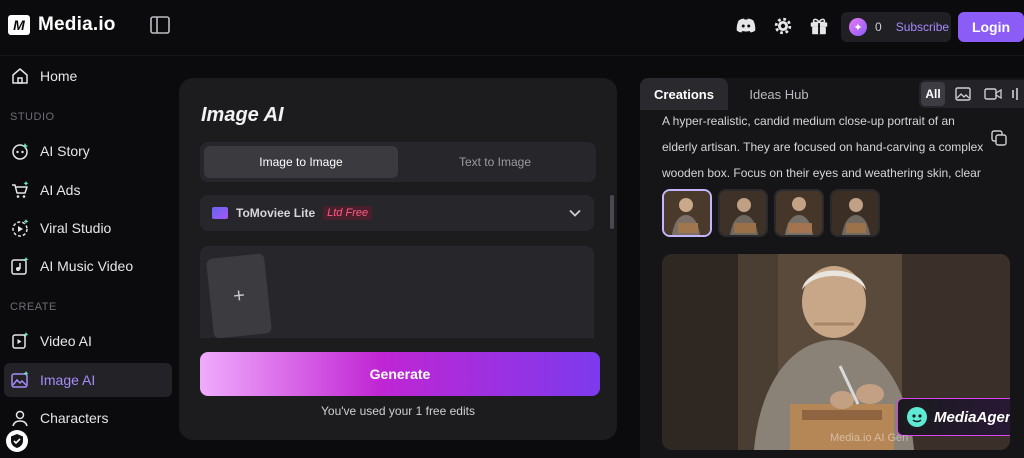 Image resolution: width=1024 pixels, height=458 pixels. Describe the element at coordinates (858, 27) in the screenshot. I see `credit-gem-icon: ✦` at that location.